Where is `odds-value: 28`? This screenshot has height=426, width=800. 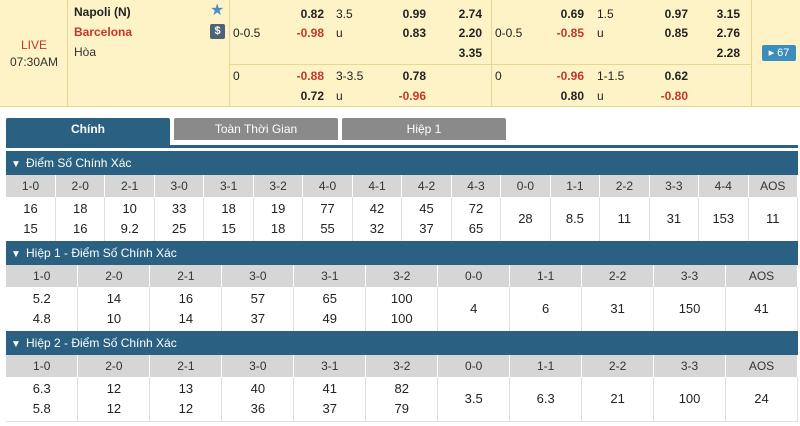
odds-value: 28 is located at coordinates (525, 219).